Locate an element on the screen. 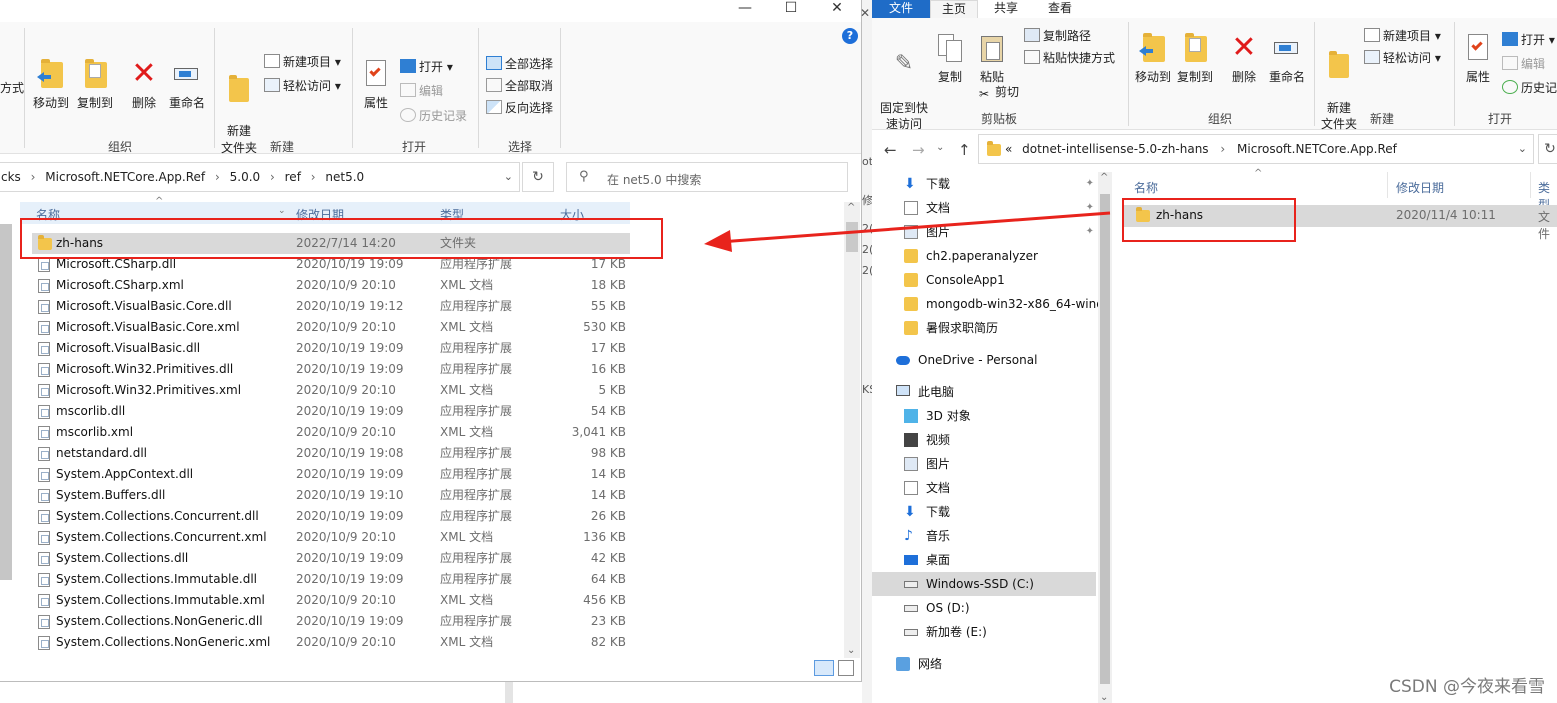 This screenshot has height=703, width=1557. sidebar-item: 网络 is located at coordinates (989, 664).